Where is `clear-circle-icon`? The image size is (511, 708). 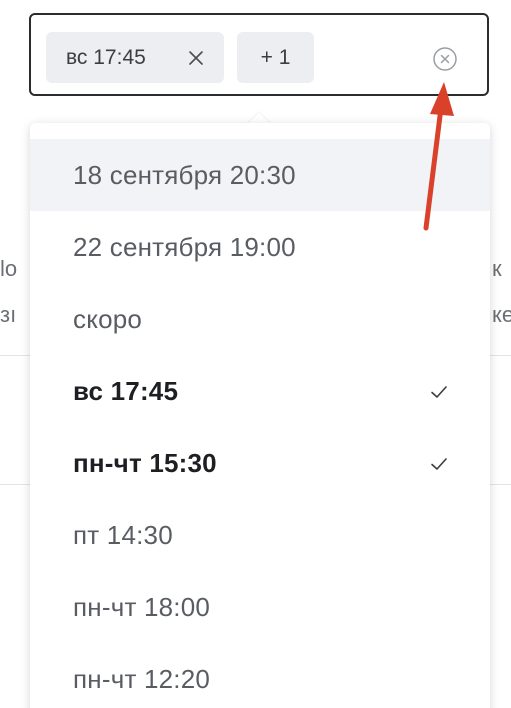
clear-circle-icon is located at coordinates (445, 59).